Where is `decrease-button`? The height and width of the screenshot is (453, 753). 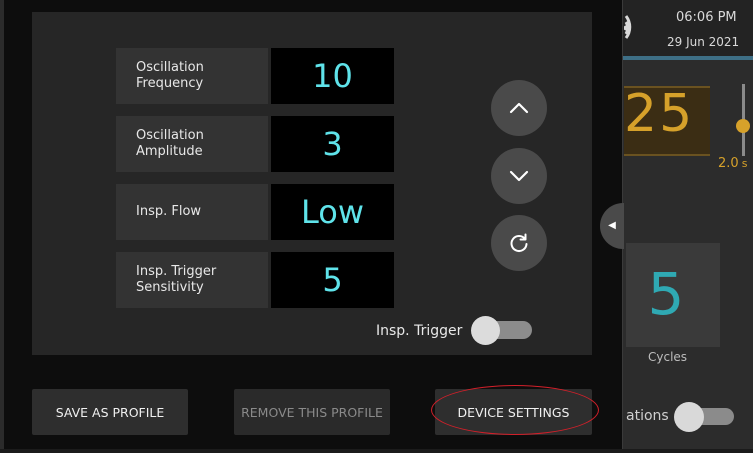
decrease-button is located at coordinates (519, 176).